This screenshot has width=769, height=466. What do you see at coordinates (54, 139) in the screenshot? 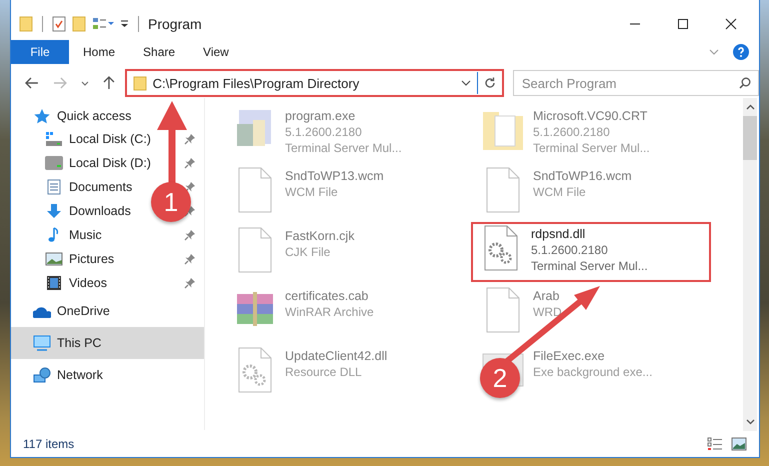
I see `disk-win-icon` at bounding box center [54, 139].